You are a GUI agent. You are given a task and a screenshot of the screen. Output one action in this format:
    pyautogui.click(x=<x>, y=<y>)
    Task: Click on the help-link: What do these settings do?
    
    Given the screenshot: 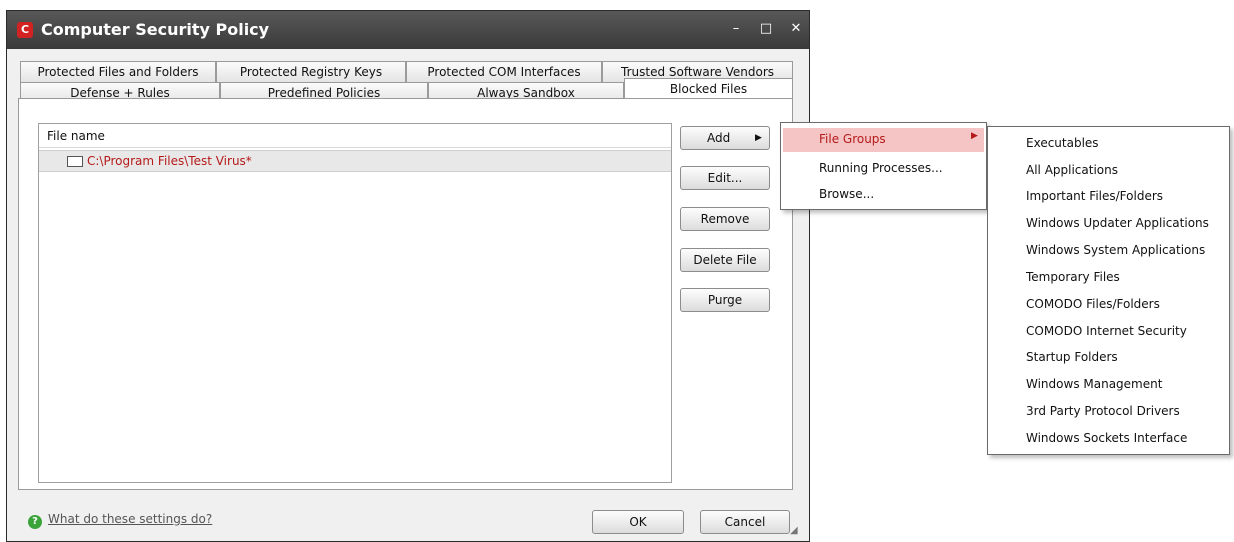 What is the action you would take?
    pyautogui.click(x=130, y=519)
    